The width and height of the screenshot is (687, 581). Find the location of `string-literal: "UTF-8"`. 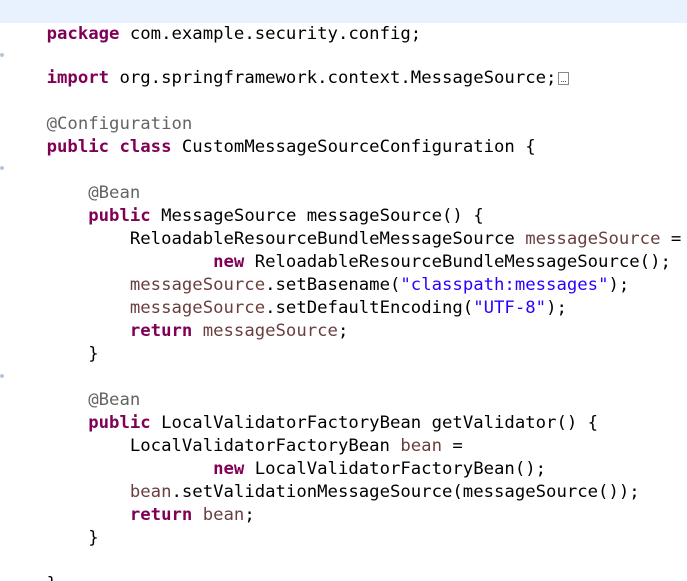

string-literal: "UTF-8" is located at coordinates (510, 308).